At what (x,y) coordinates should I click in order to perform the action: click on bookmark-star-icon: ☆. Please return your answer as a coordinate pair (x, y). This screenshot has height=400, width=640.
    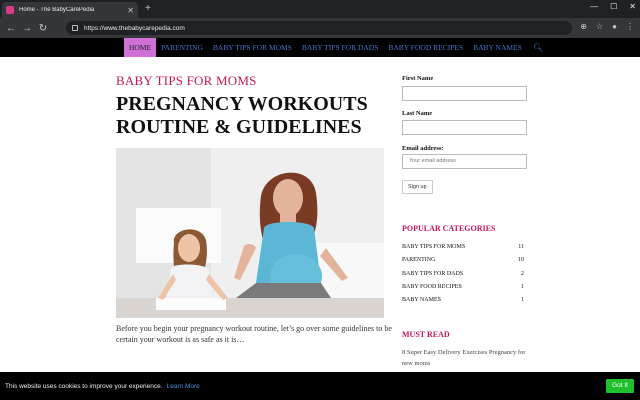
    Looking at the image, I should click on (599, 26).